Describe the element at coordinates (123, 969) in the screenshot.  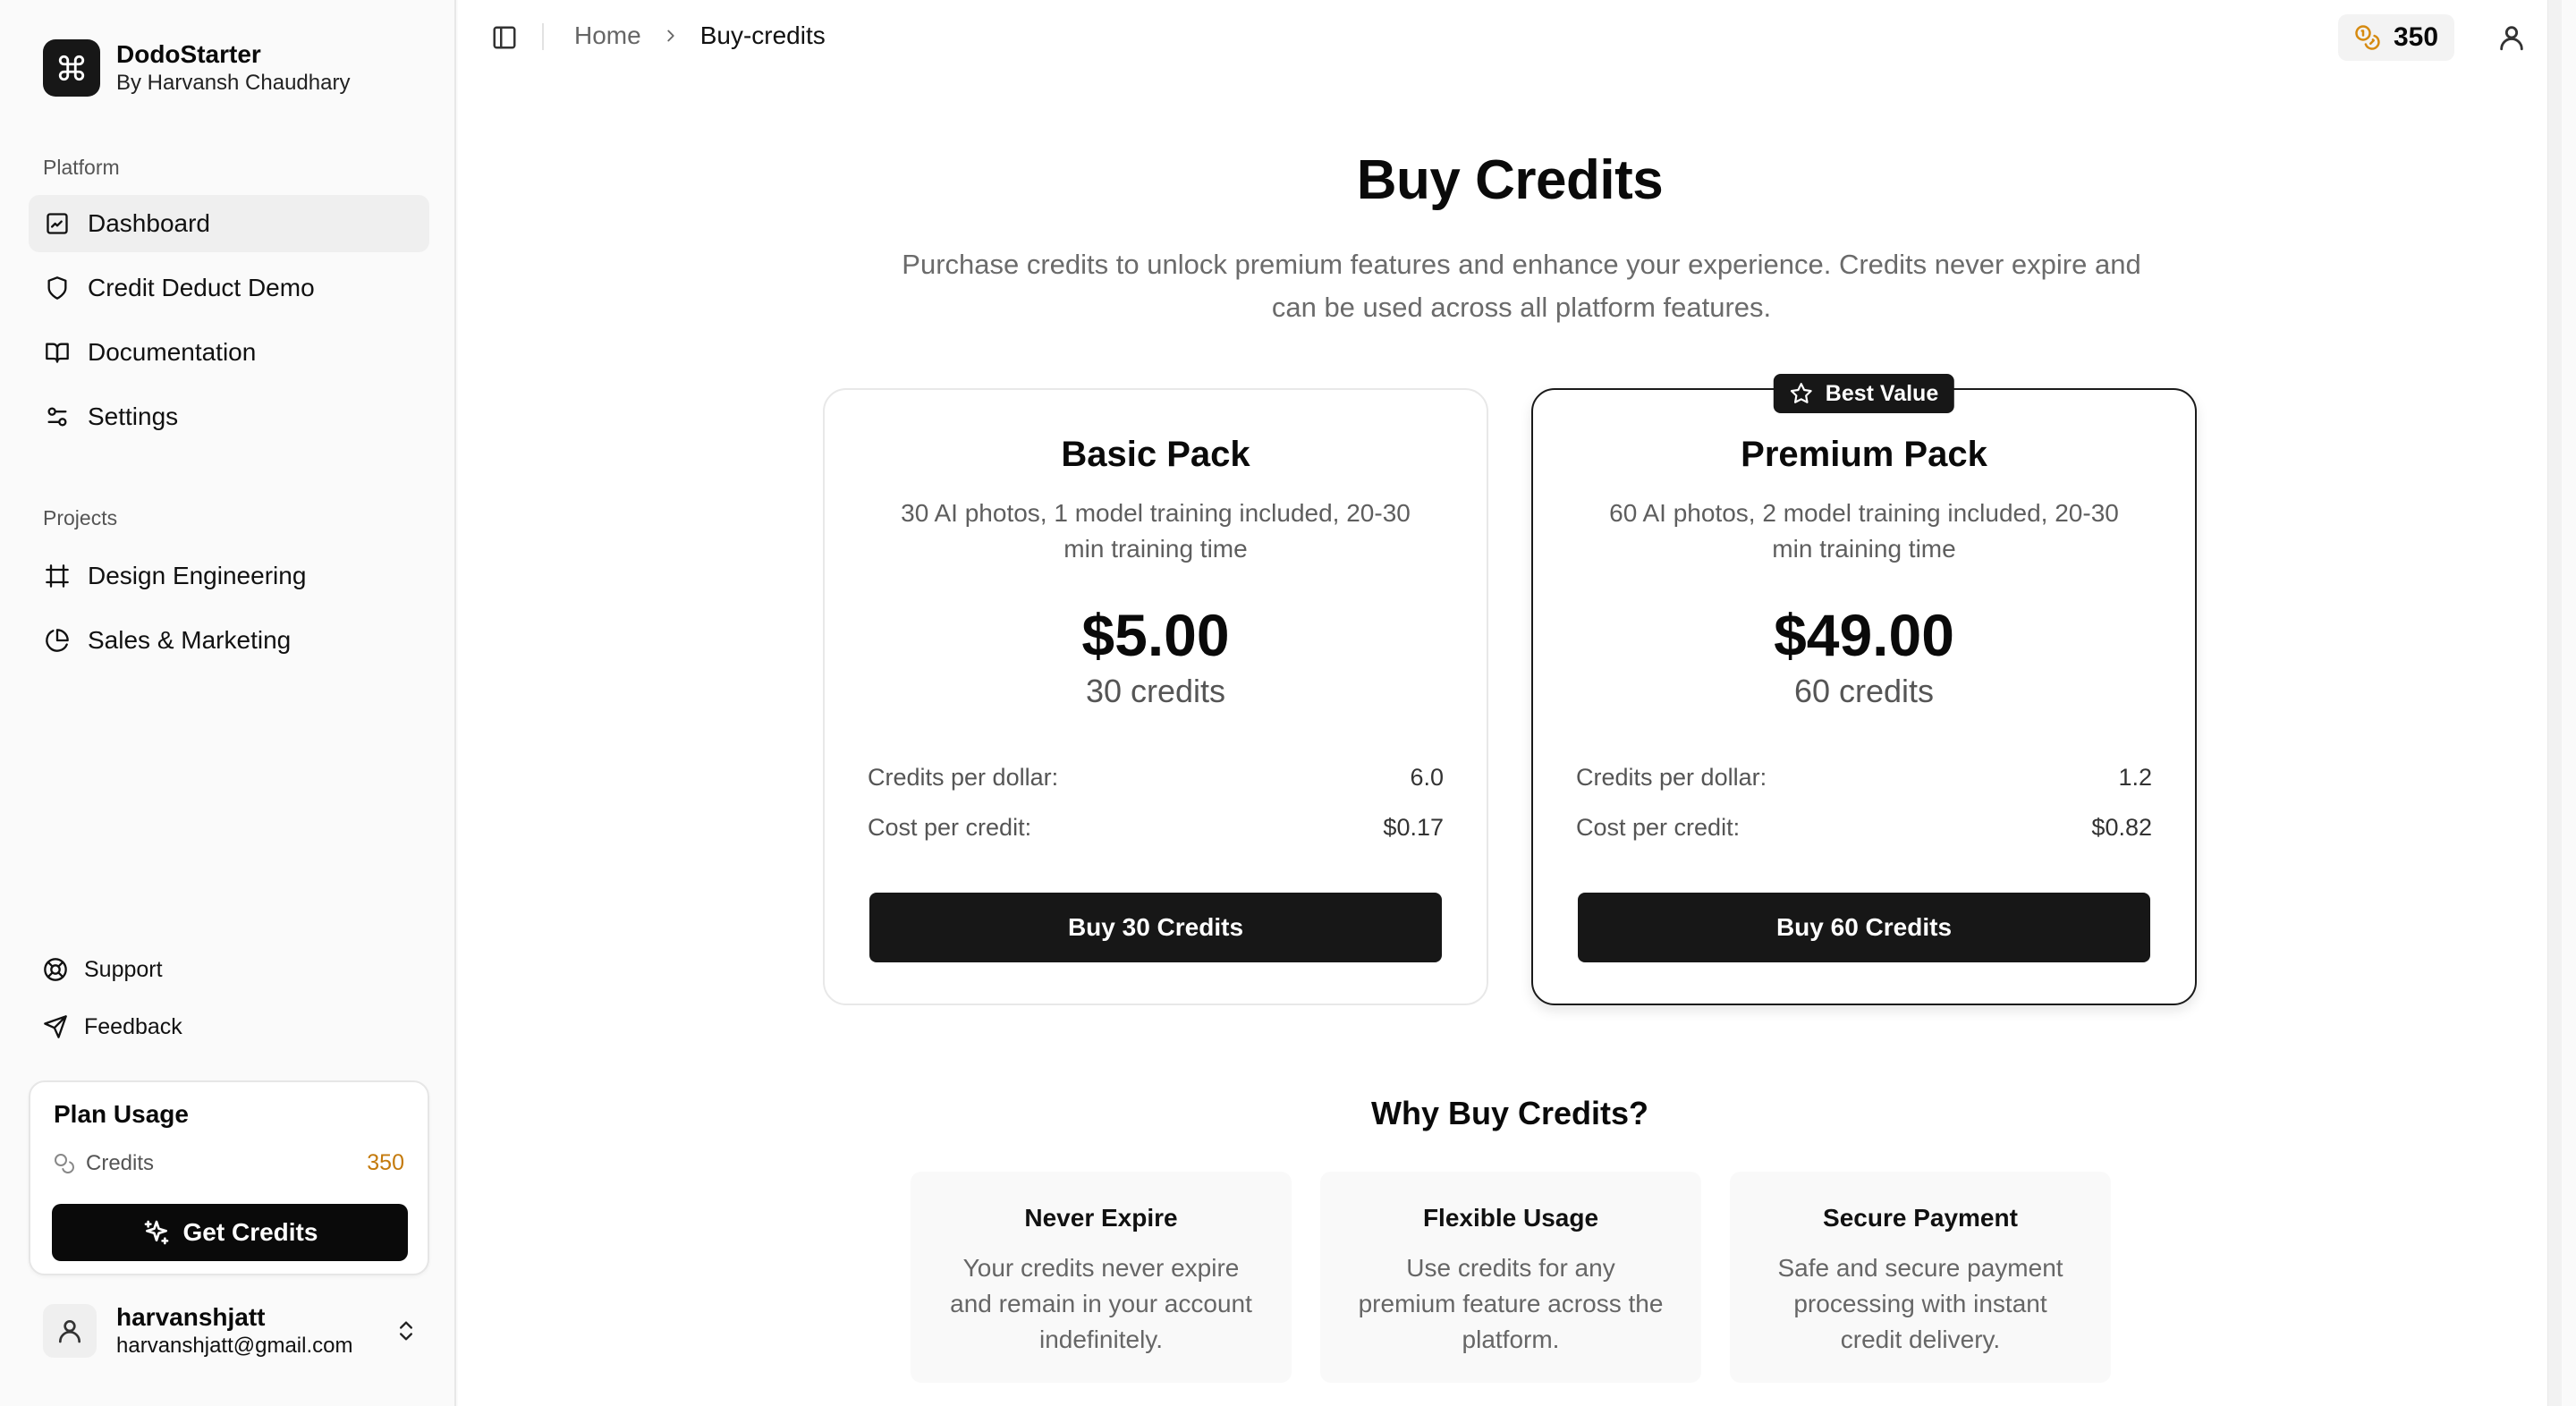
I see `sidebar-item-label: Support` at that location.